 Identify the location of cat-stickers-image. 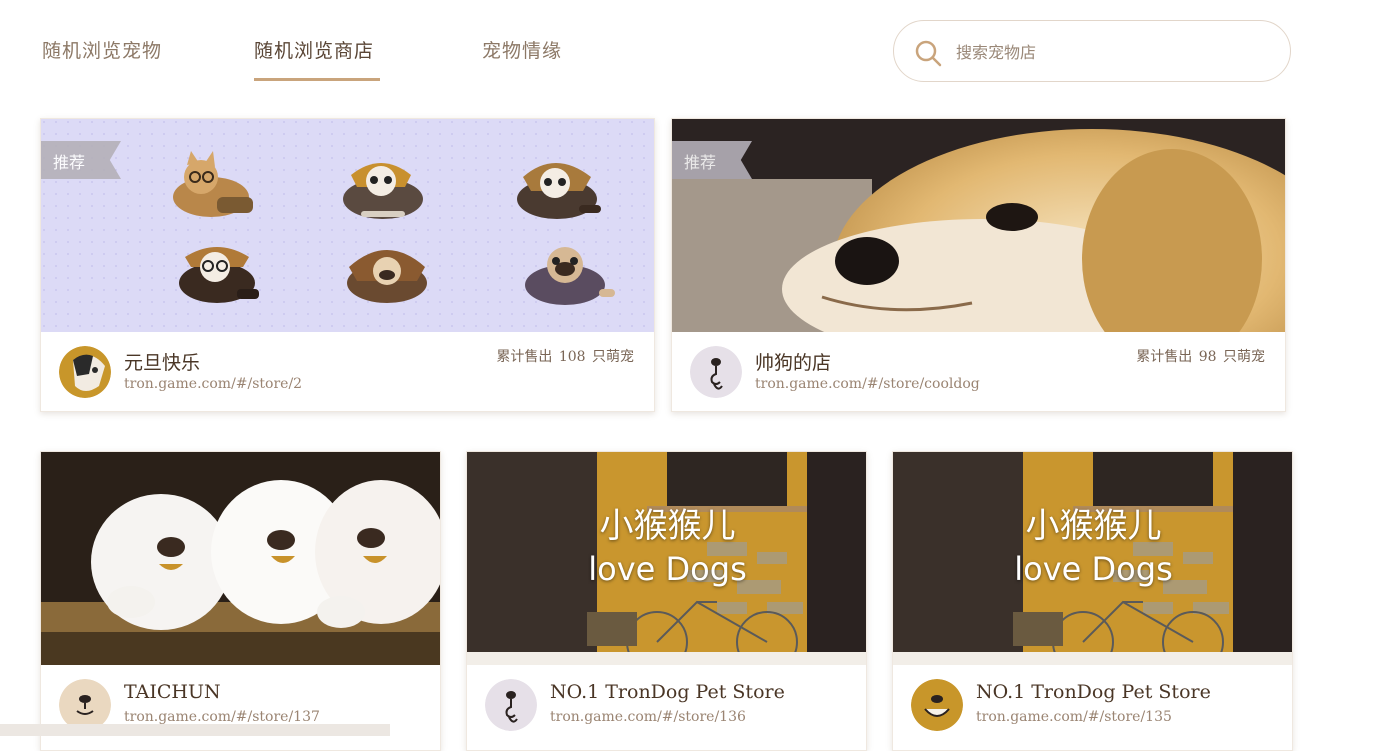
(347, 225).